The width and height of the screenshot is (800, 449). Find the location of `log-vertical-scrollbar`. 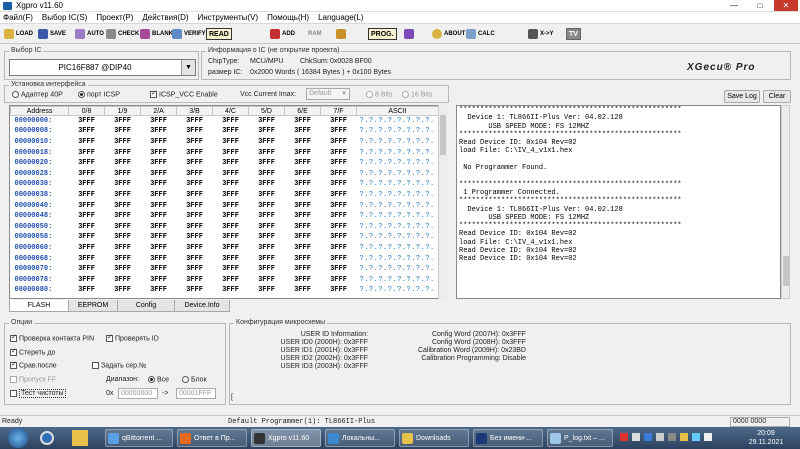

log-vertical-scrollbar is located at coordinates (785, 202).